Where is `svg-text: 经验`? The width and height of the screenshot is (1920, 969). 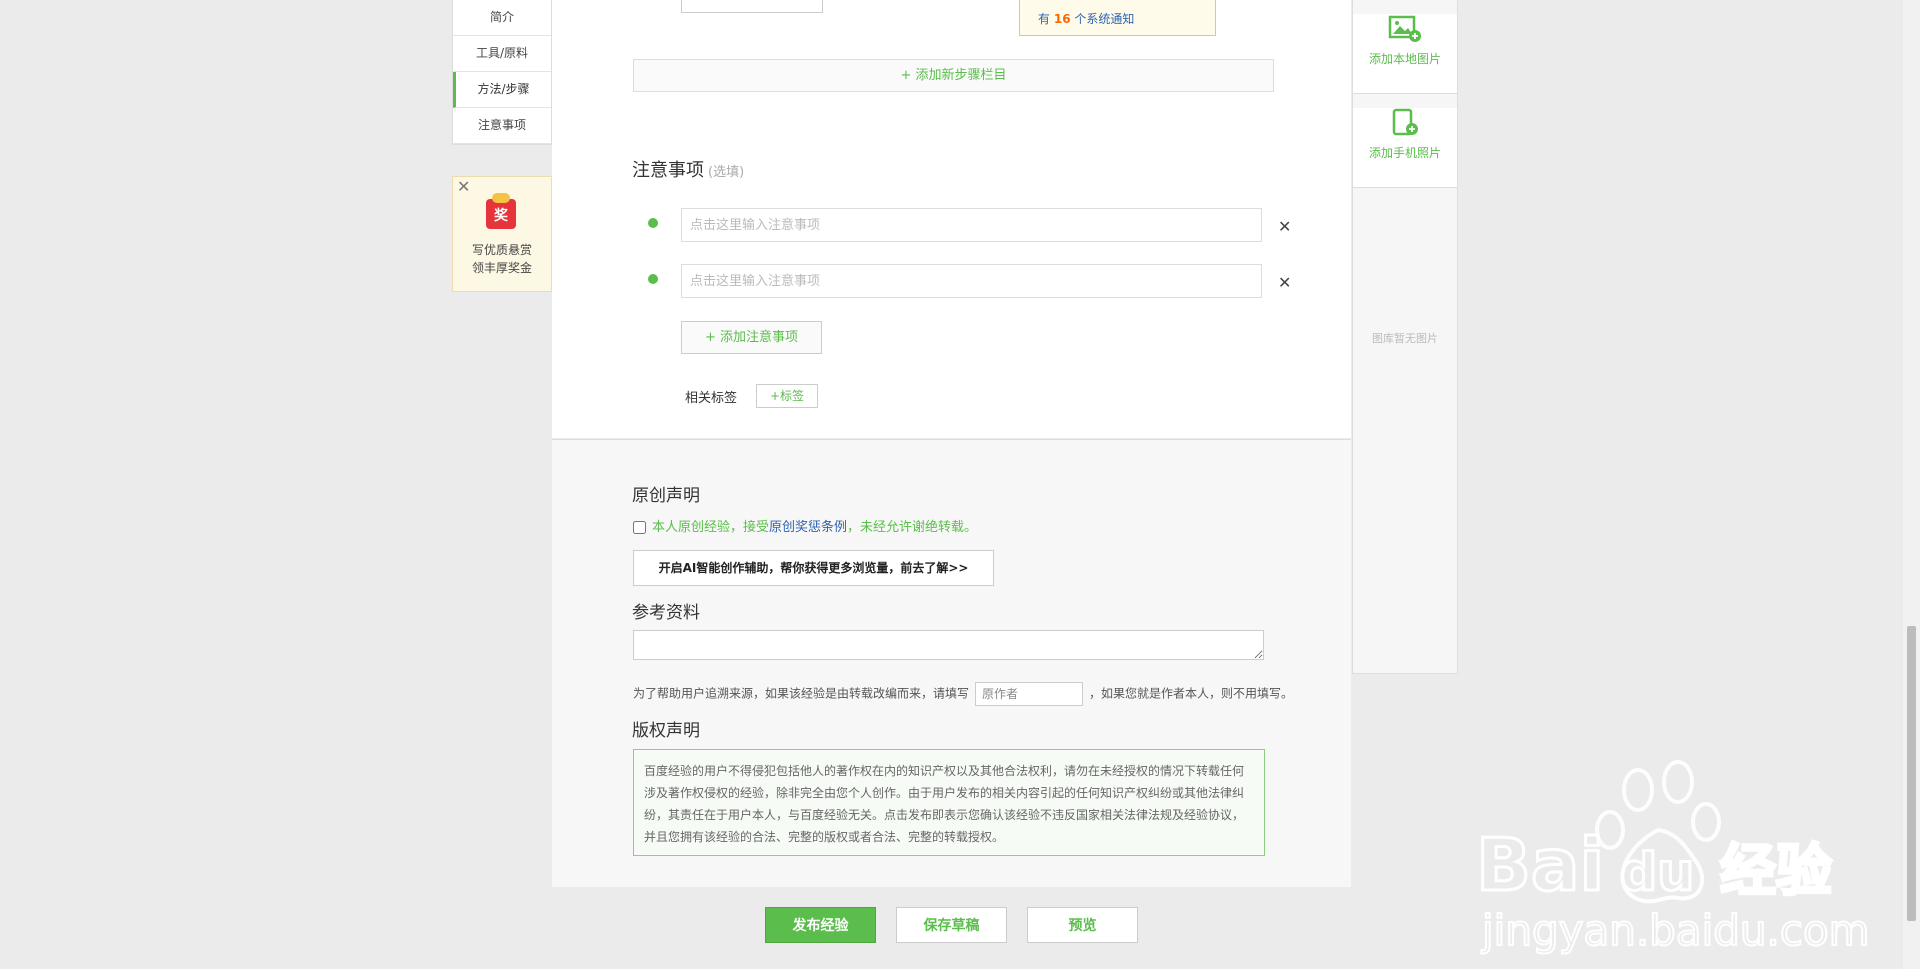 svg-text: 经验 is located at coordinates (1776, 871).